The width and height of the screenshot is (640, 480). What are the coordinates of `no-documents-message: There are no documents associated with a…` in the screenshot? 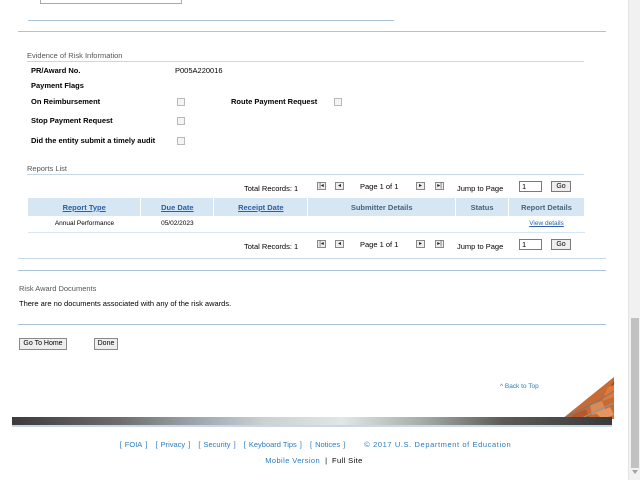 It's located at (125, 303).